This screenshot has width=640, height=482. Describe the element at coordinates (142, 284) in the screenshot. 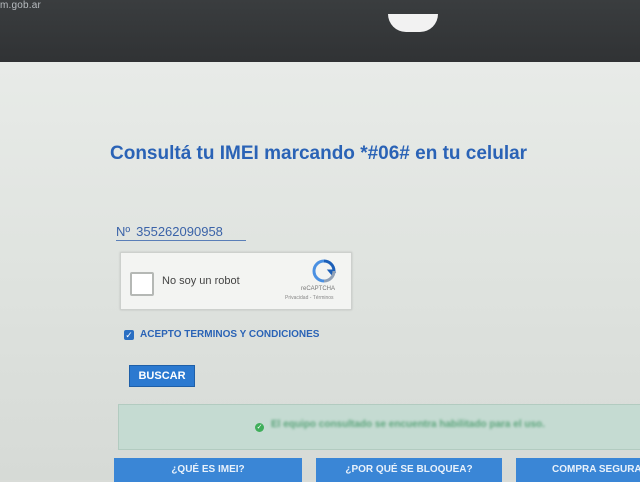

I see `recaptcha-checkbox` at that location.